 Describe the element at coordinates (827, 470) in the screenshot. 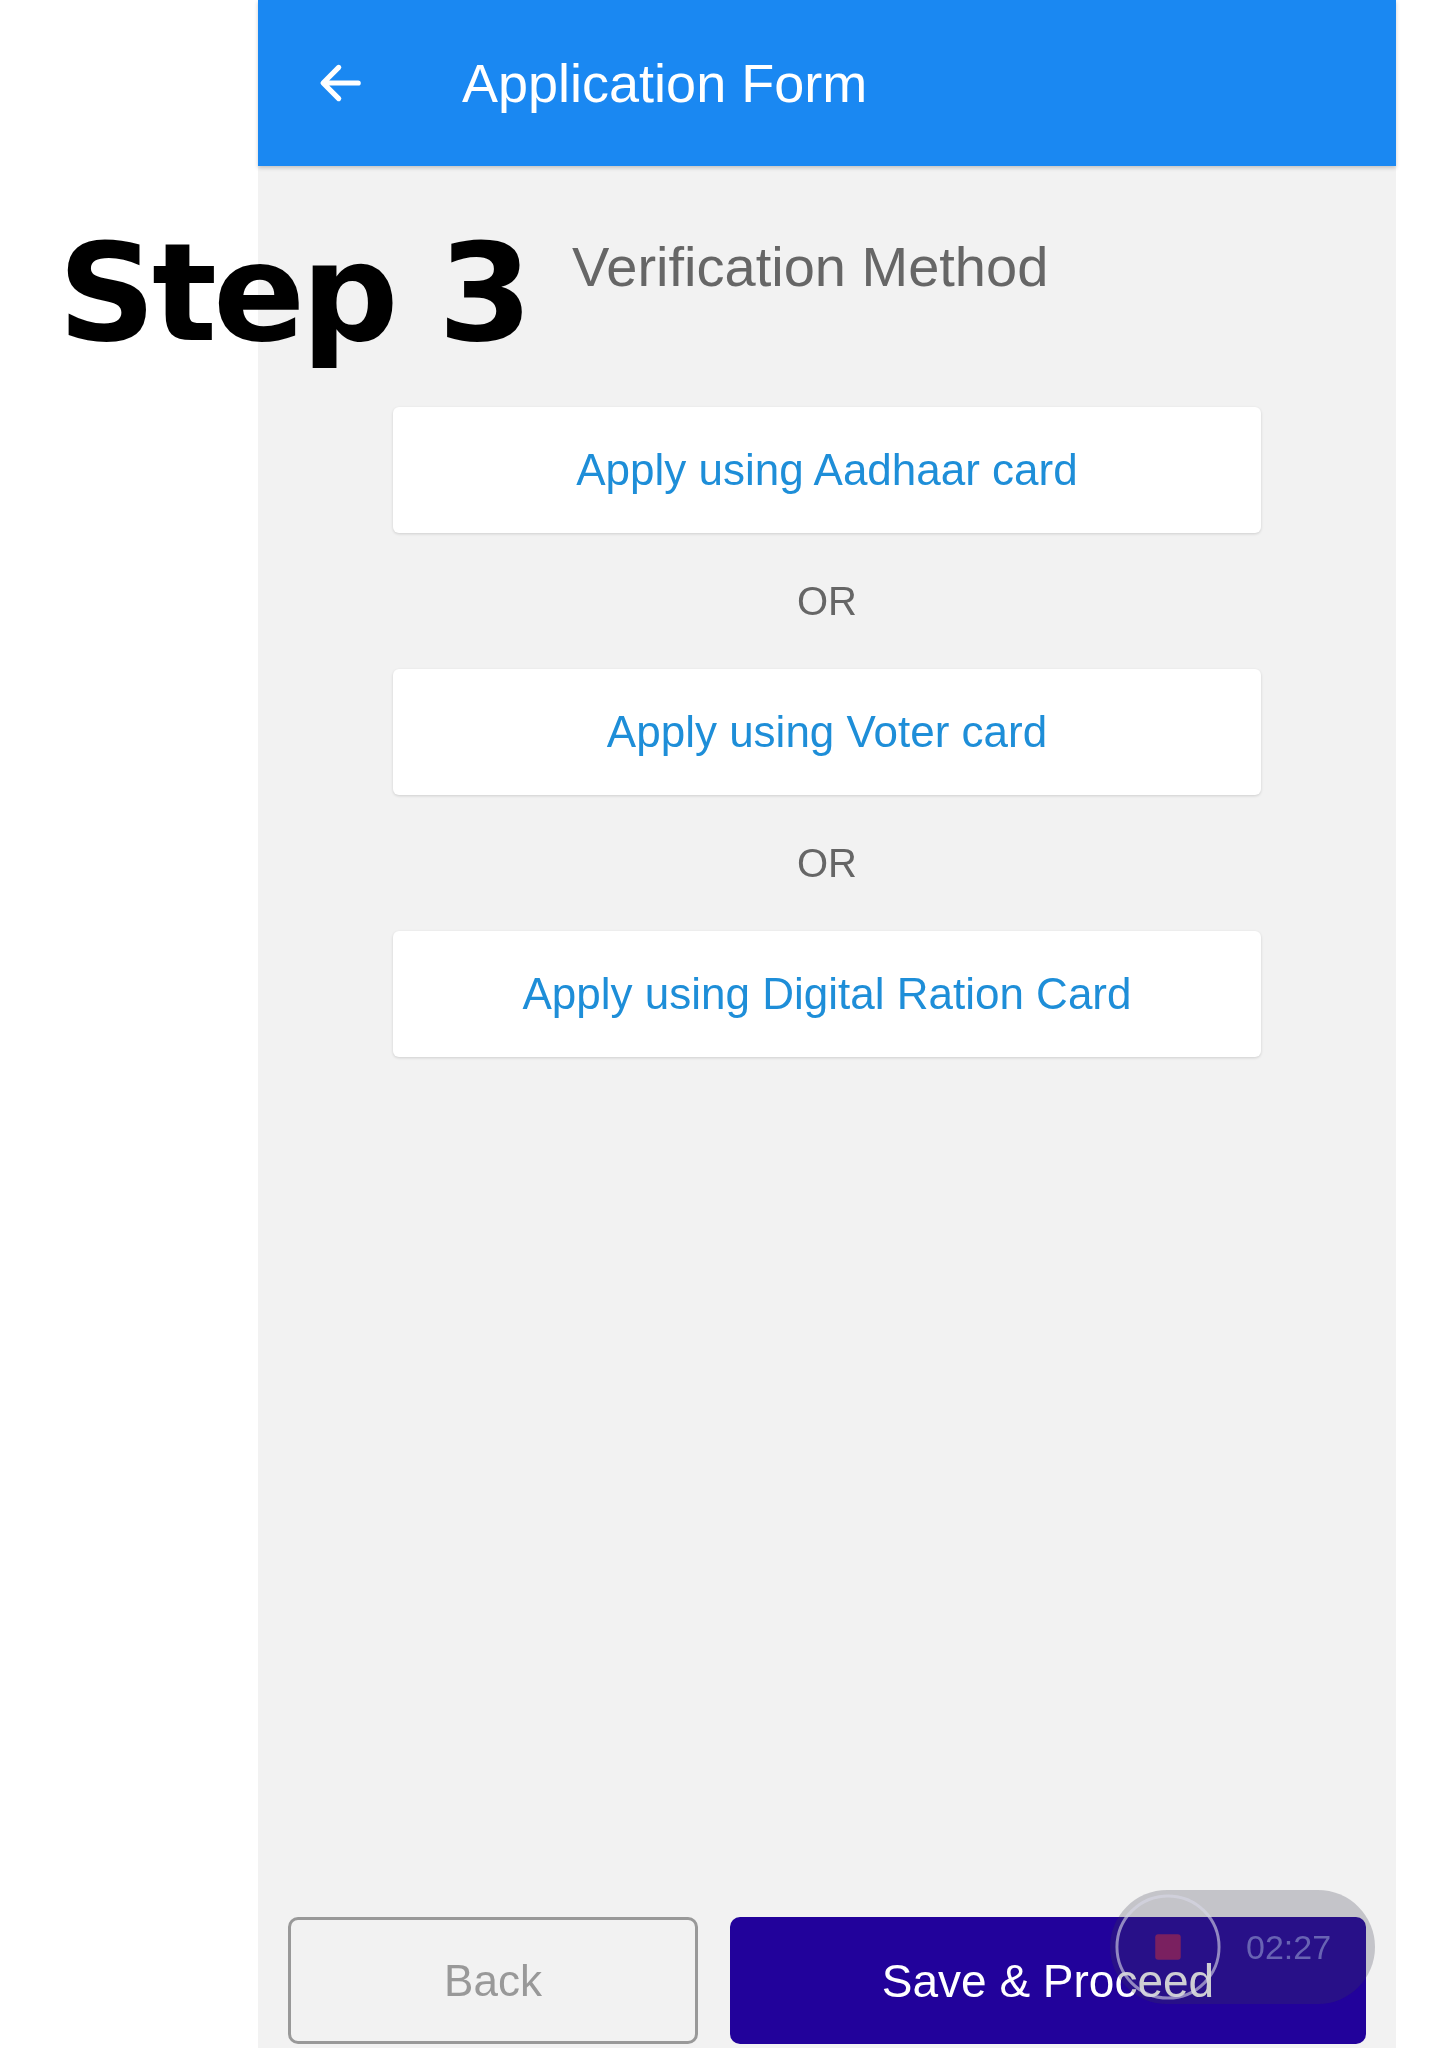

I see `option-button: Apply using Aadhaar card` at that location.